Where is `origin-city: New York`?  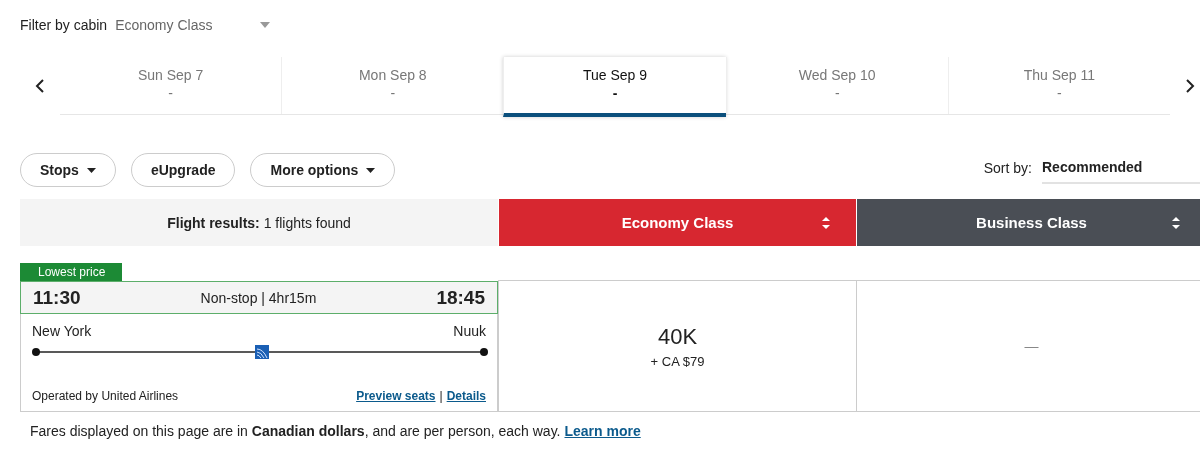
origin-city: New York is located at coordinates (62, 331).